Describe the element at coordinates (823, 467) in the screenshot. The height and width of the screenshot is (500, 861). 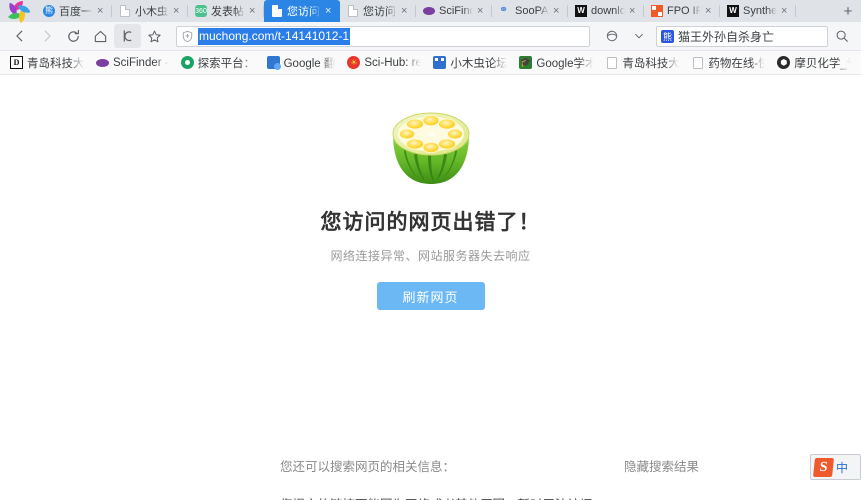
I see `sogou-logo-icon: S` at that location.